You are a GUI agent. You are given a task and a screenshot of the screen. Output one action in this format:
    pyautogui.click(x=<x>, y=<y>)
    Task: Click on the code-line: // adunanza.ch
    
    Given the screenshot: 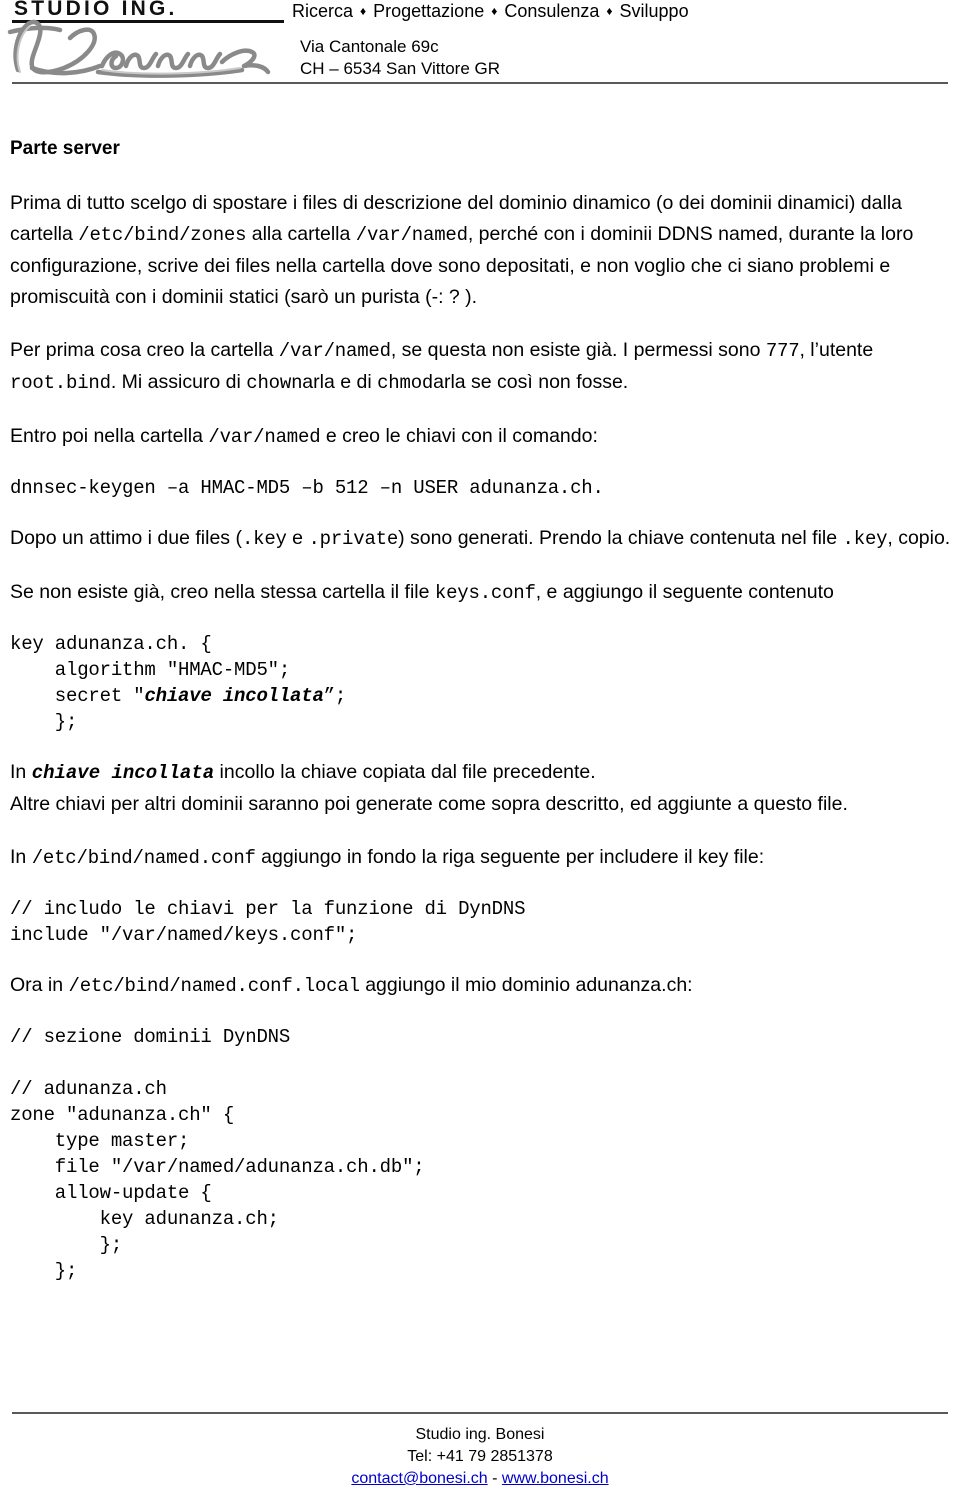 What is the action you would take?
    pyautogui.click(x=88, y=1089)
    